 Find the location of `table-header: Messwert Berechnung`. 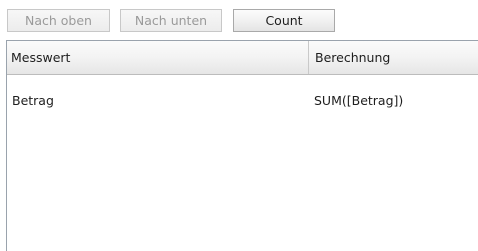

table-header: Messwert Berechnung is located at coordinates (242, 58).